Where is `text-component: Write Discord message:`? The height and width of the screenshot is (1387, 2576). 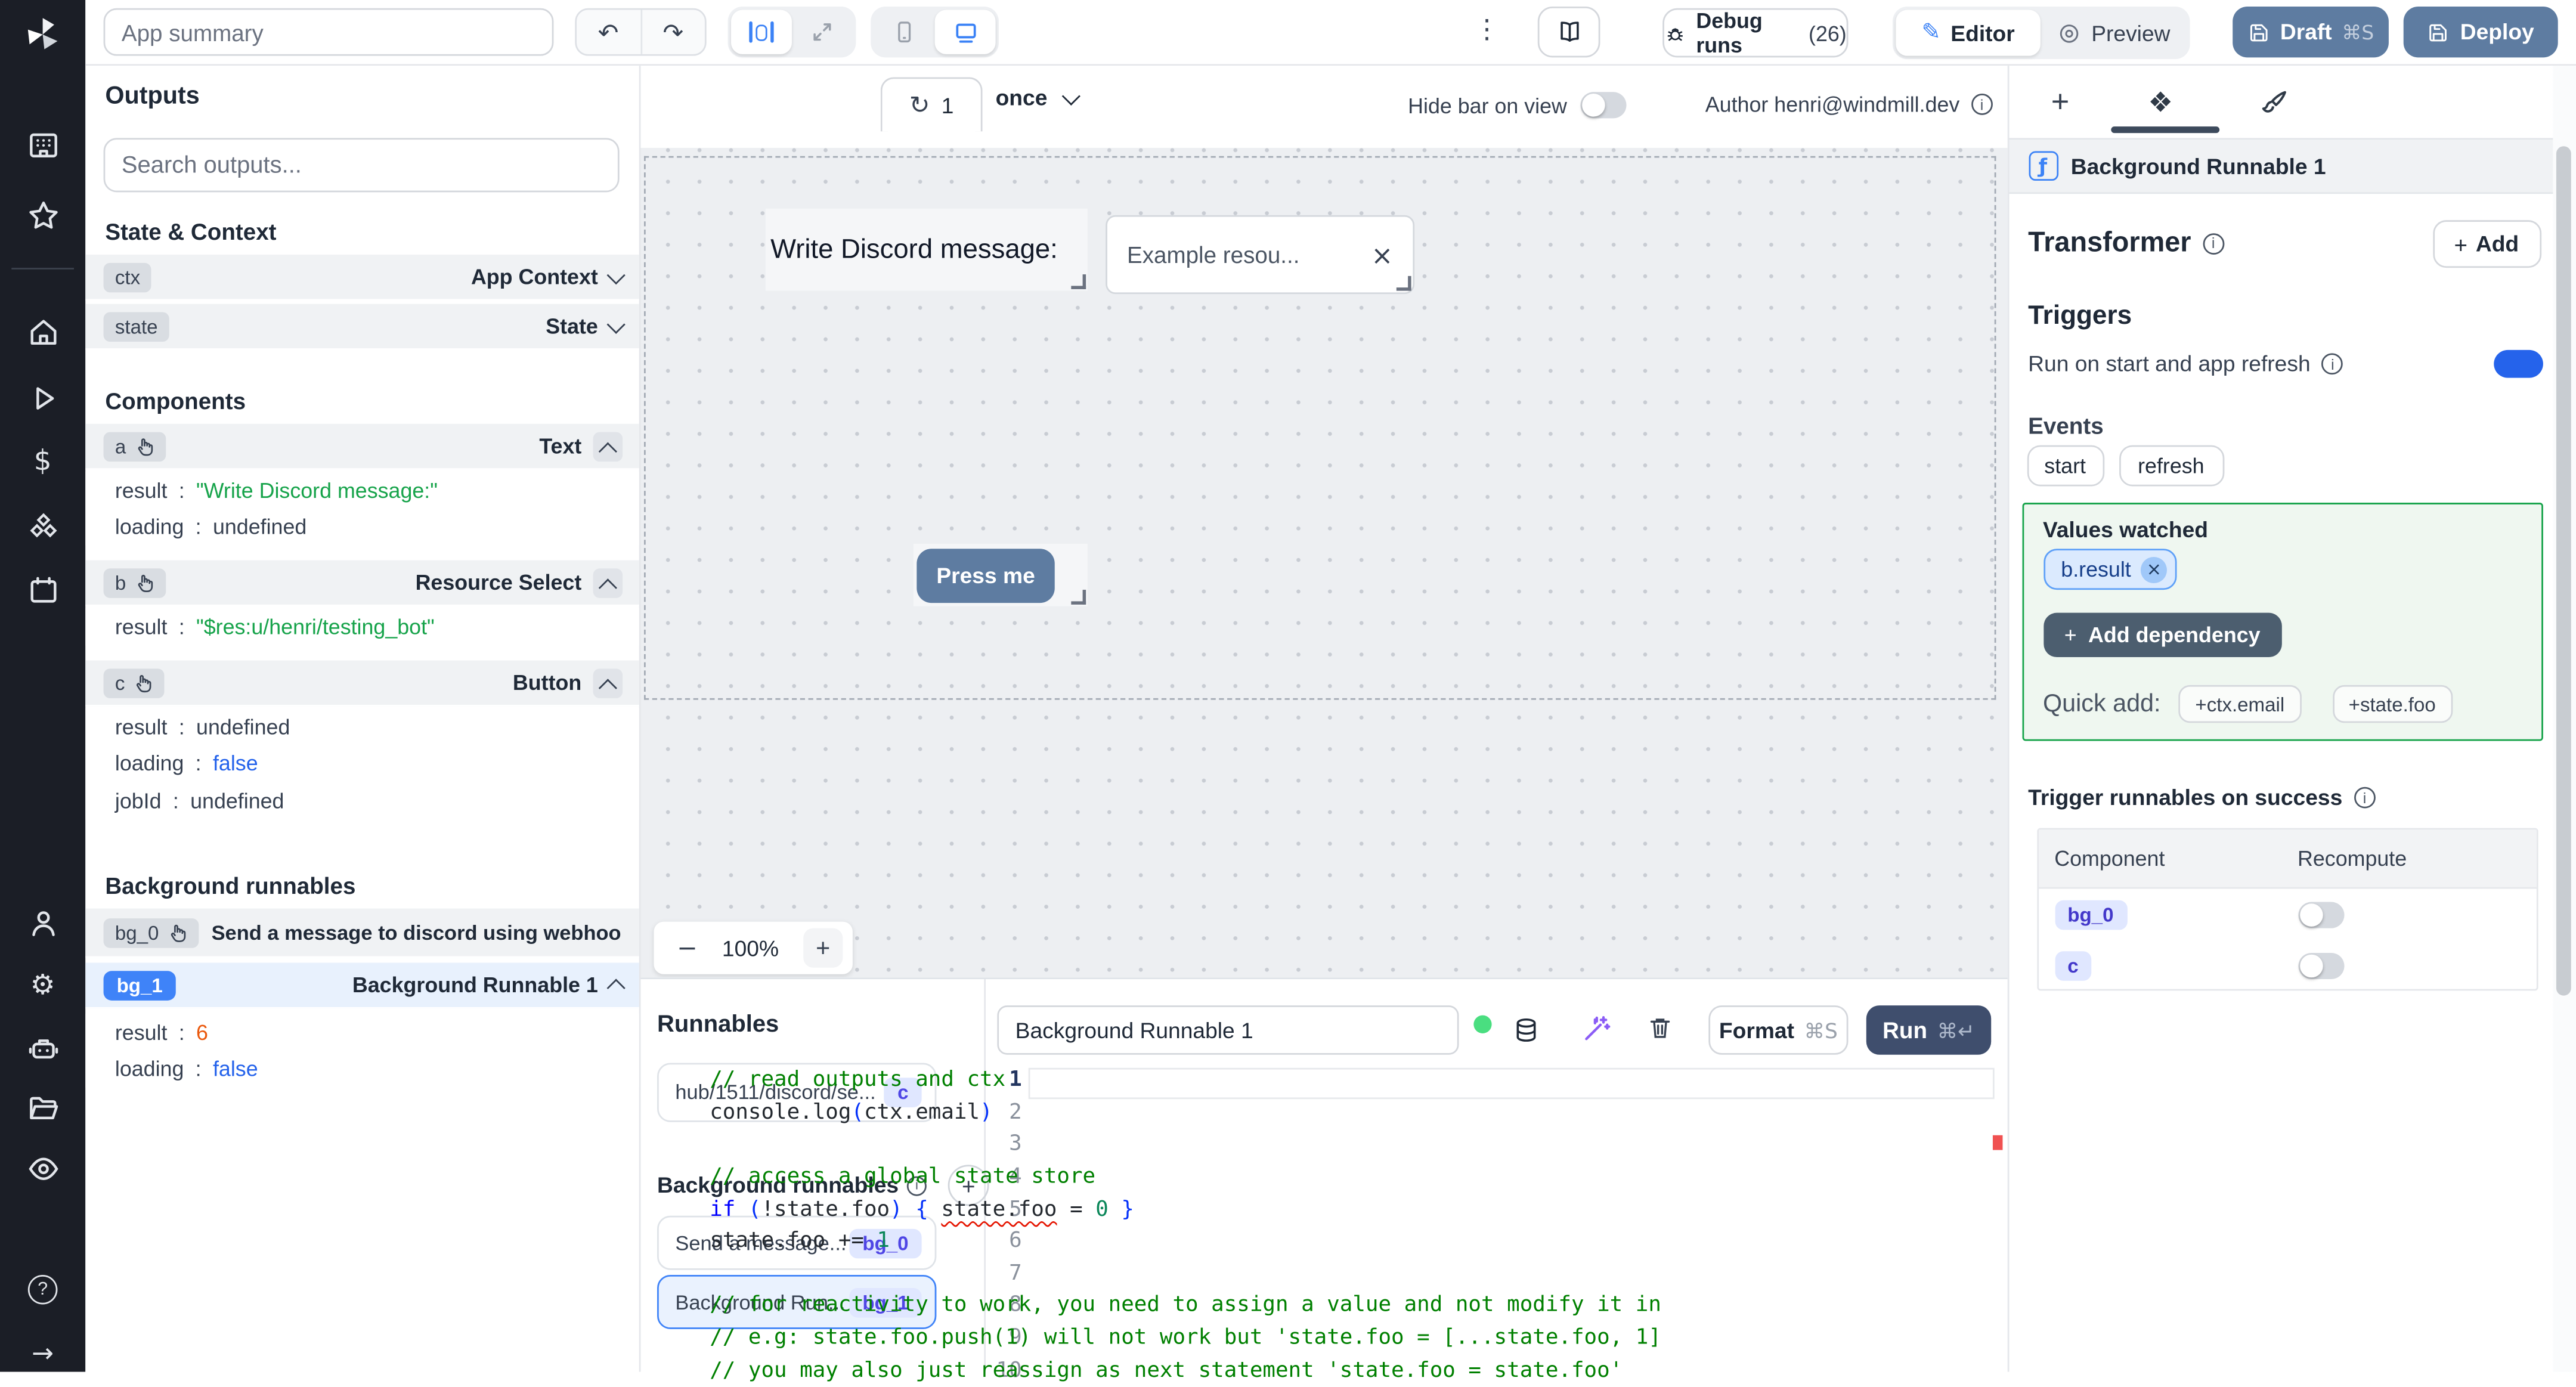
text-component: Write Discord message: is located at coordinates (926, 249).